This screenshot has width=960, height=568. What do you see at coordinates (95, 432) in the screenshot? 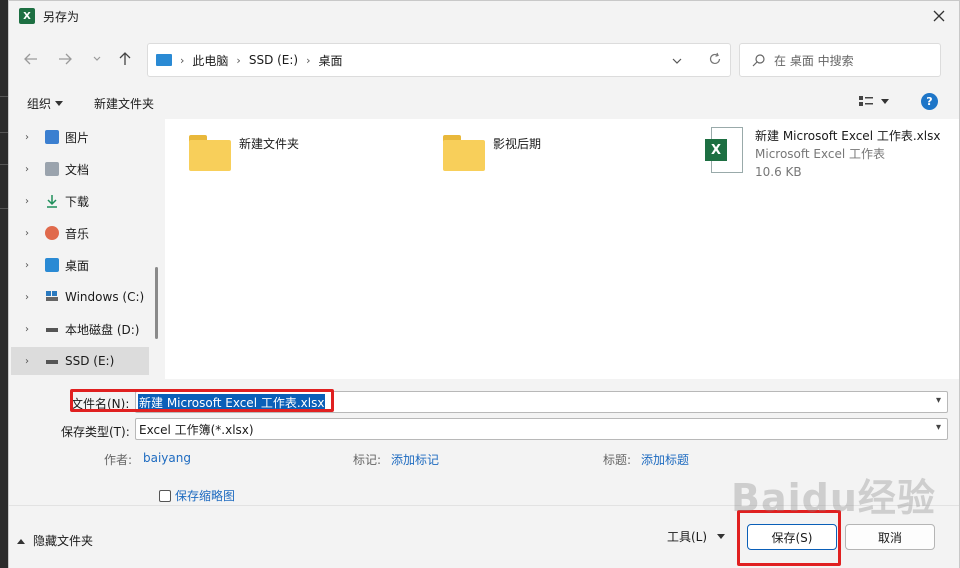
I see `filetype-label: 保存类型(T):` at bounding box center [95, 432].